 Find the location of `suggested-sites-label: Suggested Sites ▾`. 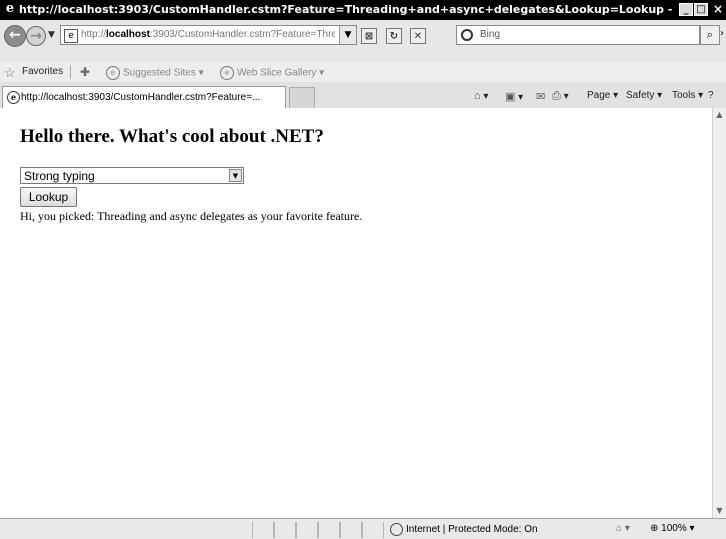

suggested-sites-label: Suggested Sites ▾ is located at coordinates (163, 73).